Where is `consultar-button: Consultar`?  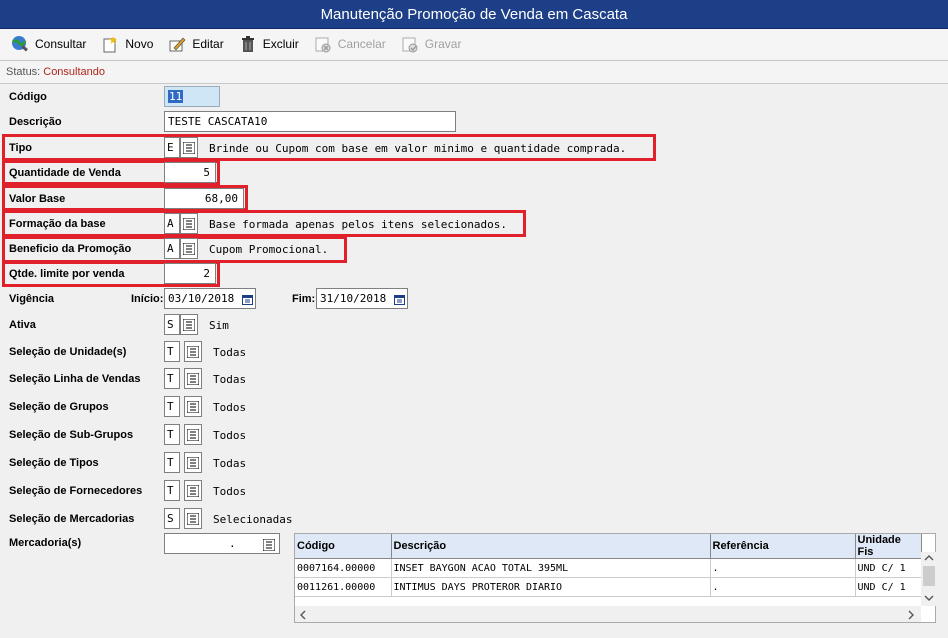
consultar-button: Consultar is located at coordinates (48, 44).